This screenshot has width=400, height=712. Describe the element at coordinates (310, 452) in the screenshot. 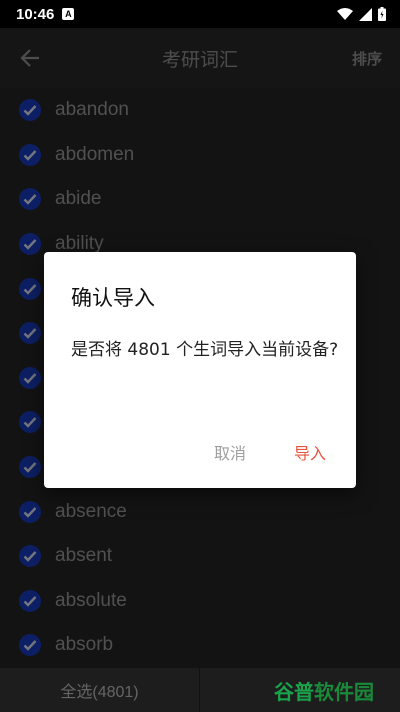

I see `import-button: 导入` at that location.